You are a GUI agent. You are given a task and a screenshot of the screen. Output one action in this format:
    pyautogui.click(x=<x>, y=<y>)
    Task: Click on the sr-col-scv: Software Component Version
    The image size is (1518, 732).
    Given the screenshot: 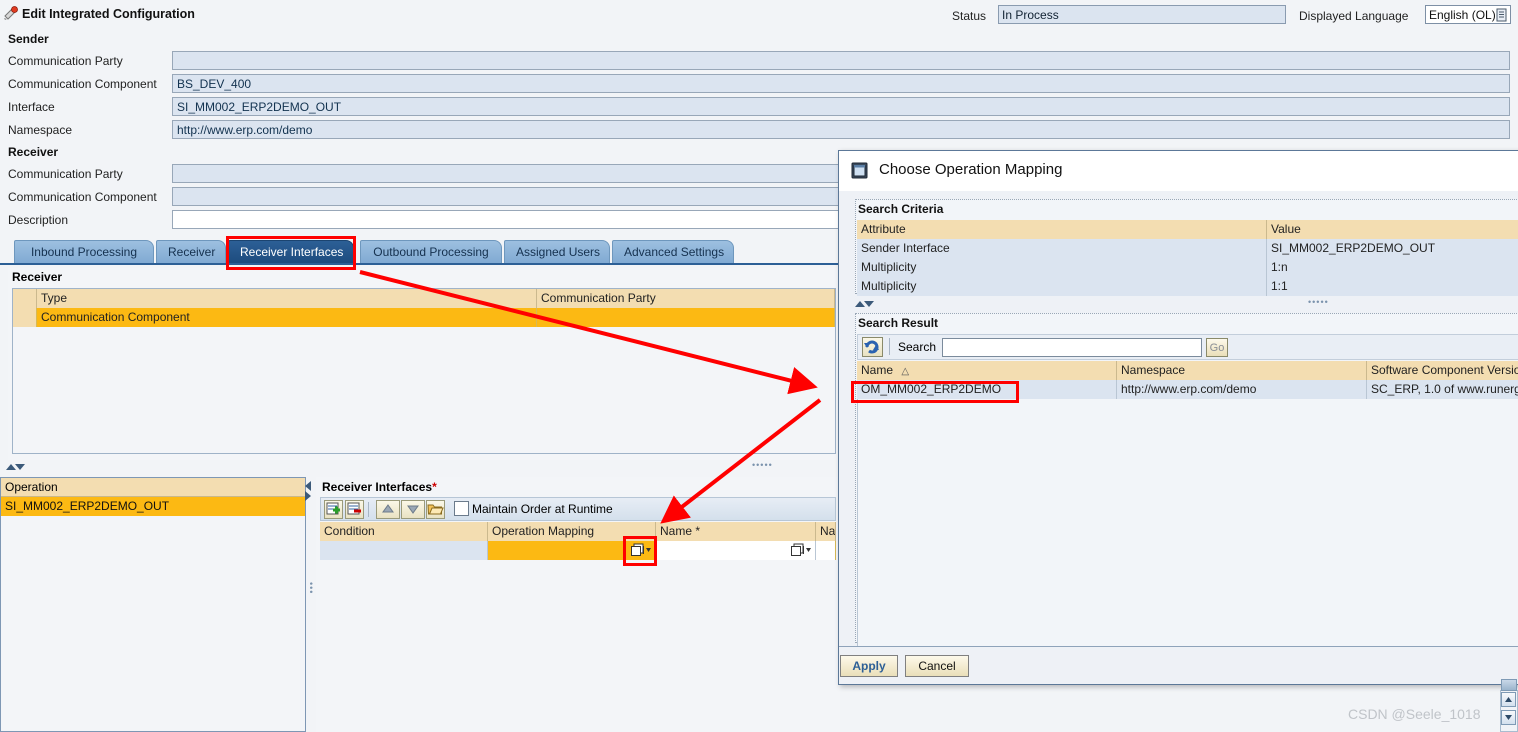 What is the action you would take?
    pyautogui.click(x=1442, y=370)
    